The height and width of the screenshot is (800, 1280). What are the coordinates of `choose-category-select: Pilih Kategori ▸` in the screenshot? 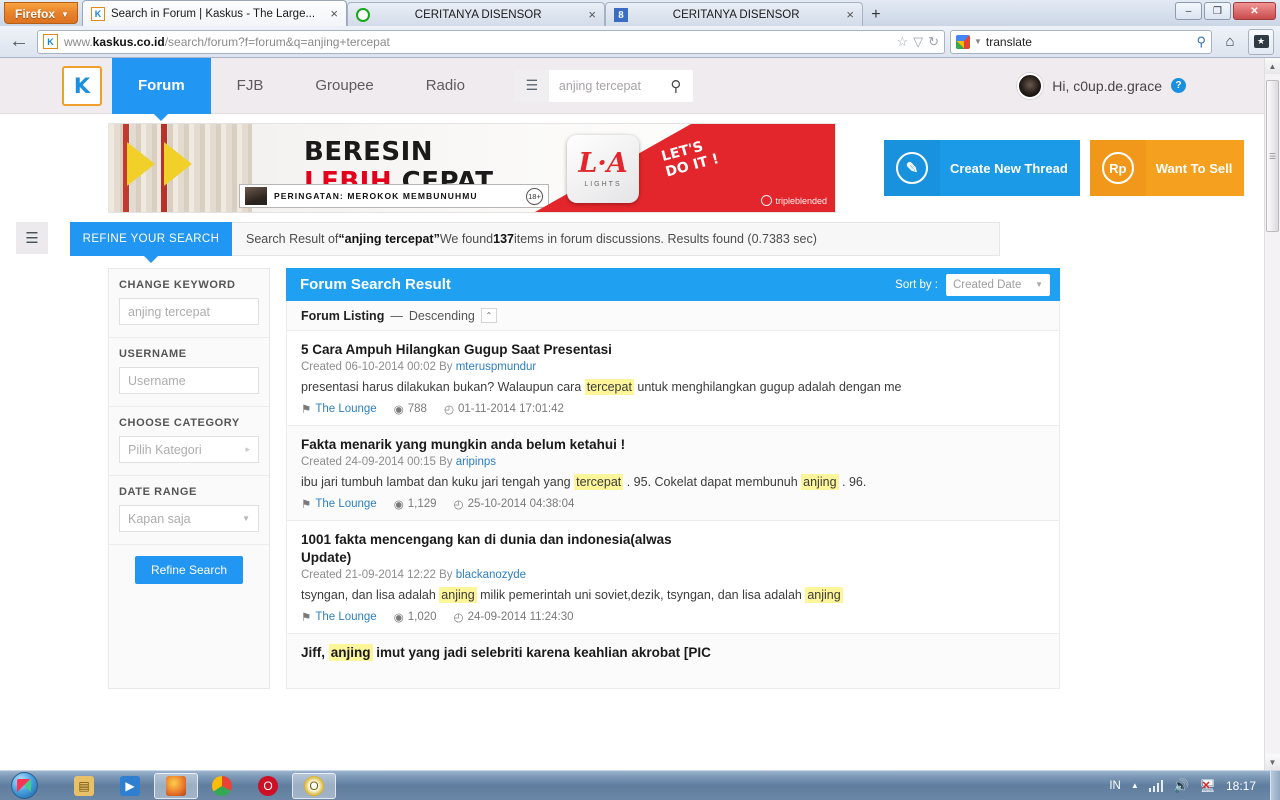 It's located at (189, 449).